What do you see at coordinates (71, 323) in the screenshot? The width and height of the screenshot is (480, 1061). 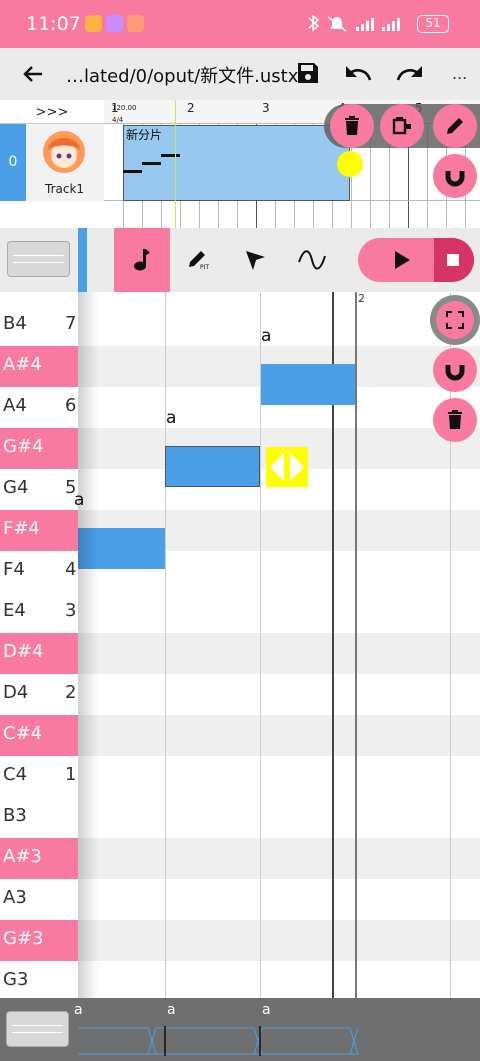 I see `piano-key-number: 7` at bounding box center [71, 323].